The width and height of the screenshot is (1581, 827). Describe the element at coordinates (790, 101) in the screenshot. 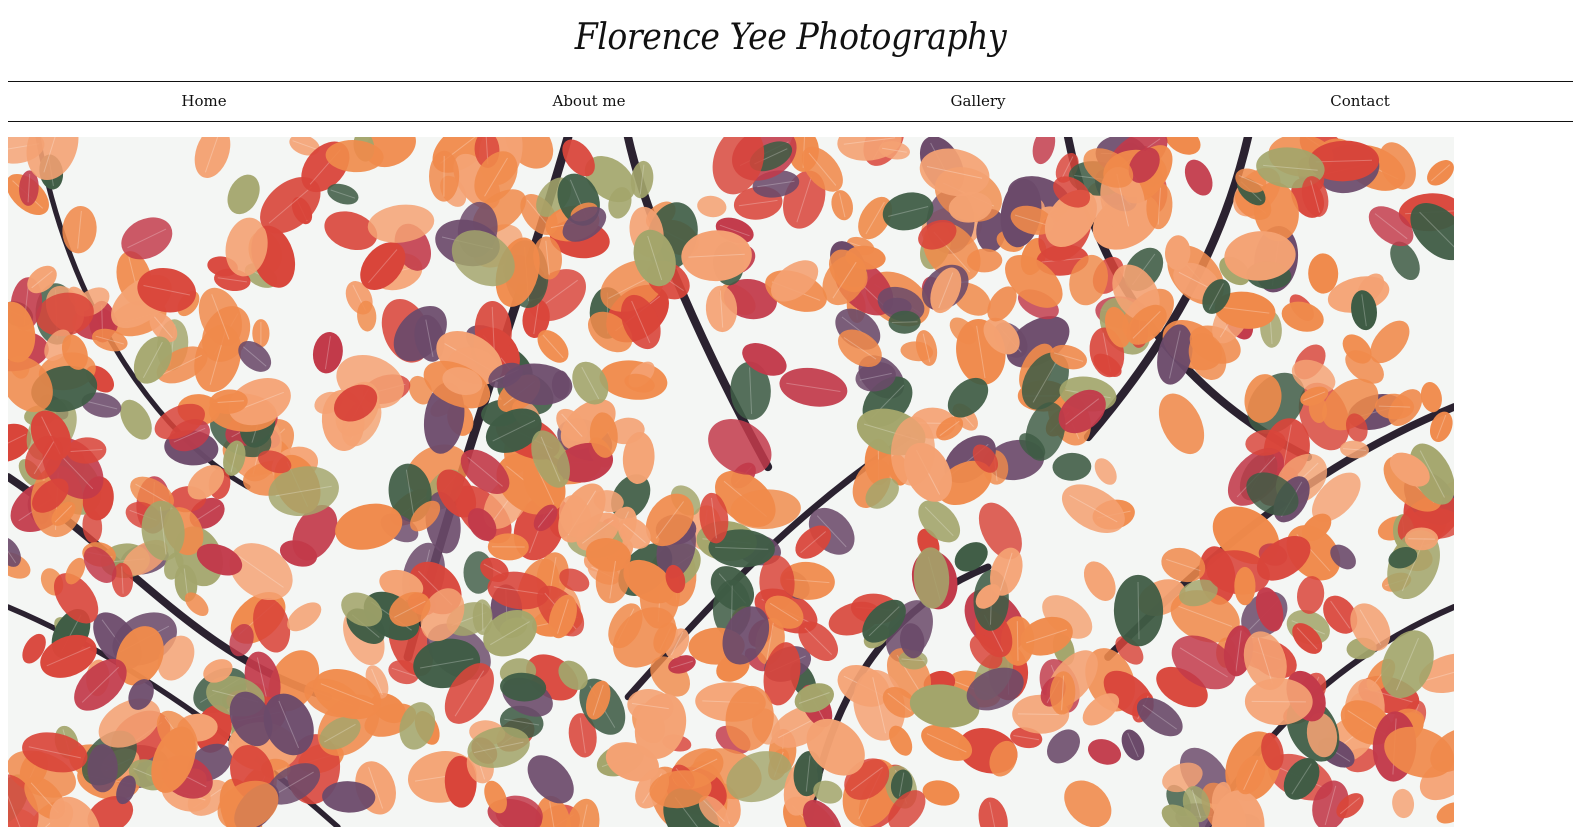

I see `main-nav: Home About me Gallery Contact` at that location.